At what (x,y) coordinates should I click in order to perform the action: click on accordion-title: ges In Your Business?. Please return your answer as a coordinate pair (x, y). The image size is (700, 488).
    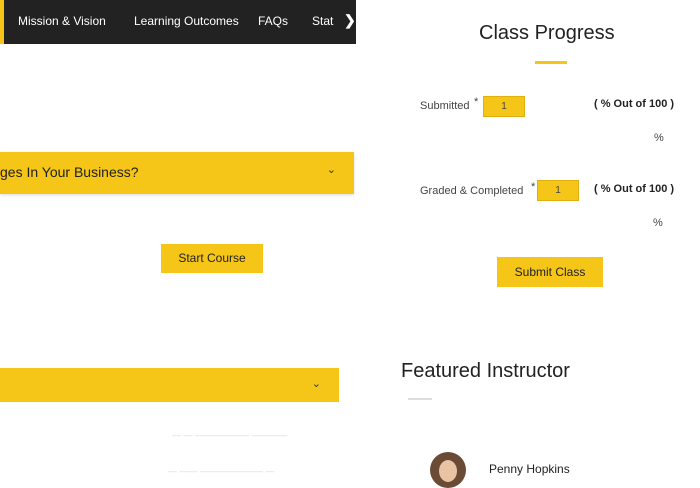
    Looking at the image, I should click on (69, 172).